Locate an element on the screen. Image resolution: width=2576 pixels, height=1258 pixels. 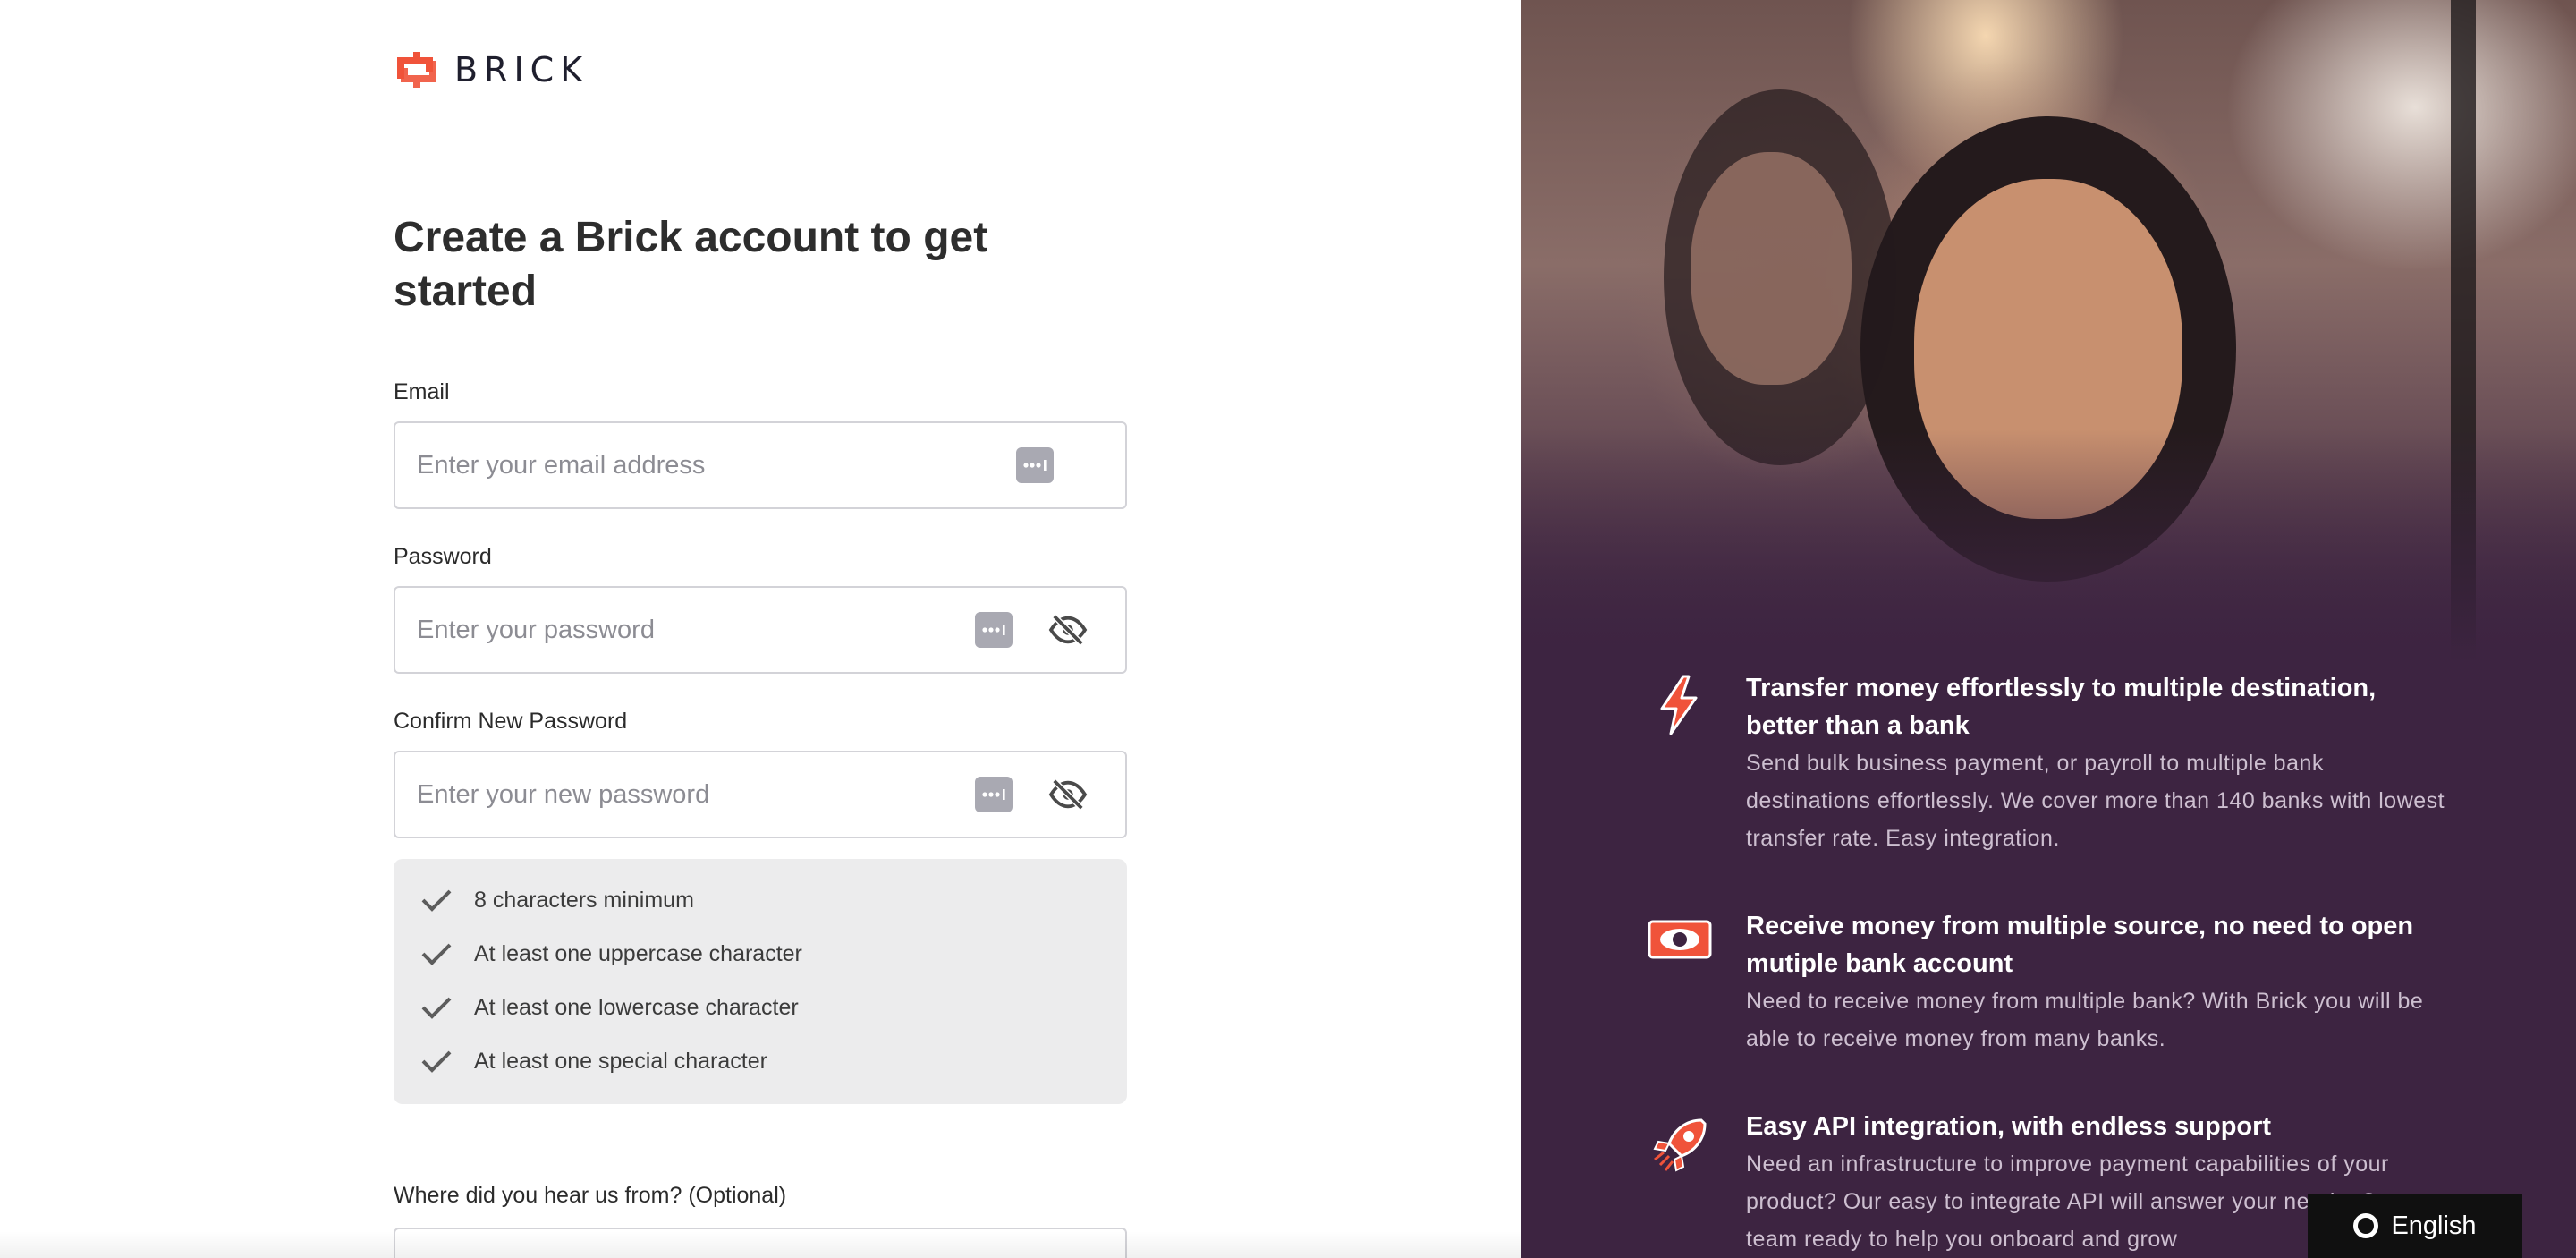
scroll-shadow is located at coordinates (760, 1244).